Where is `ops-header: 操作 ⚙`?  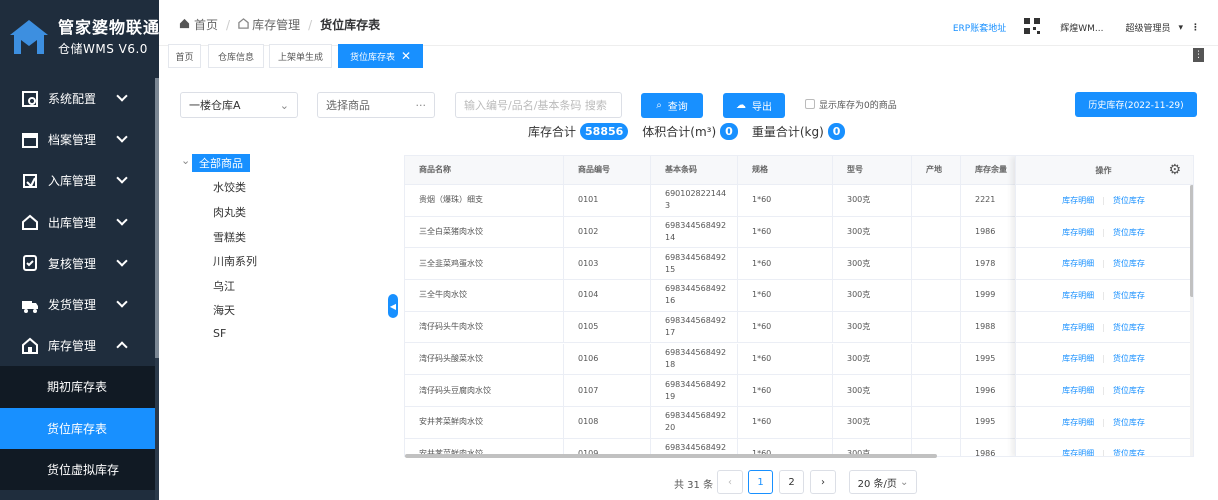
ops-header: 操作 ⚙ is located at coordinates (1103, 170).